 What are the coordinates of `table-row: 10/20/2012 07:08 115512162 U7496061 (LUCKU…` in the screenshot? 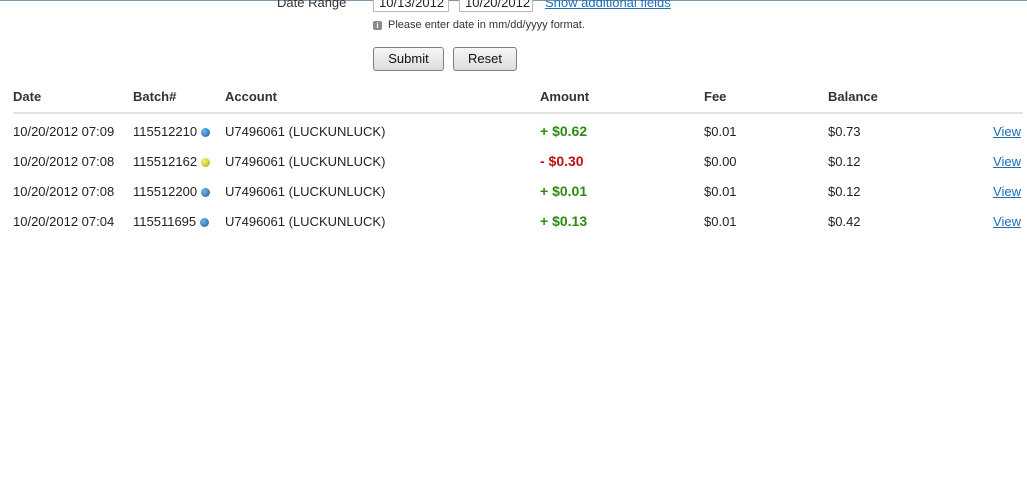 It's located at (518, 162).